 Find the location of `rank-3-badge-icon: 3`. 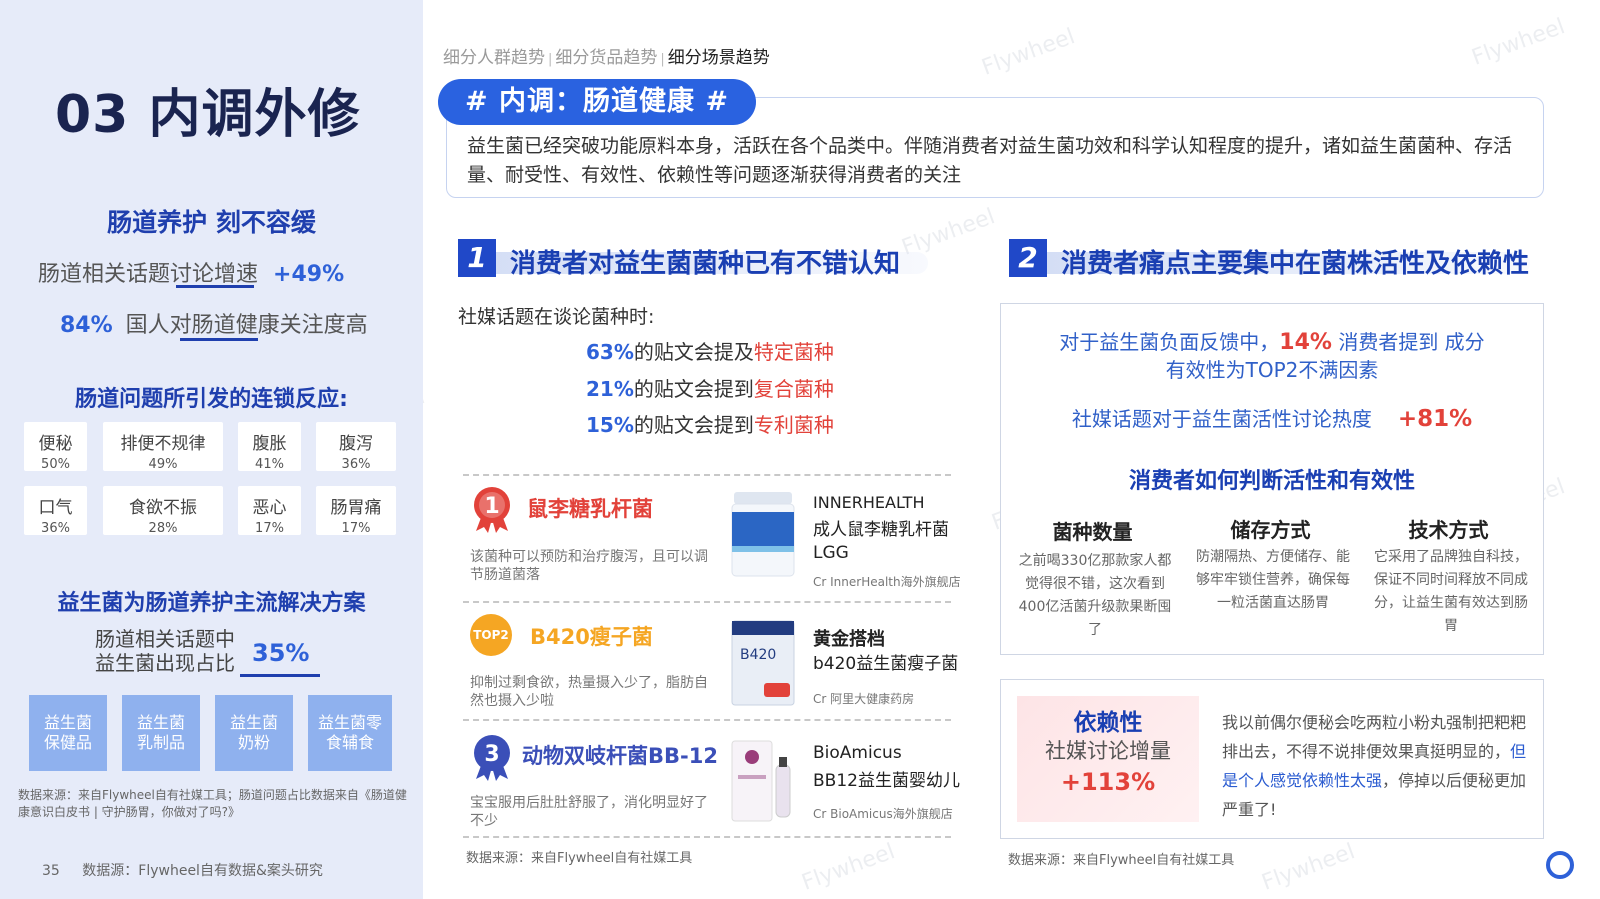

rank-3-badge-icon: 3 is located at coordinates (492, 758).